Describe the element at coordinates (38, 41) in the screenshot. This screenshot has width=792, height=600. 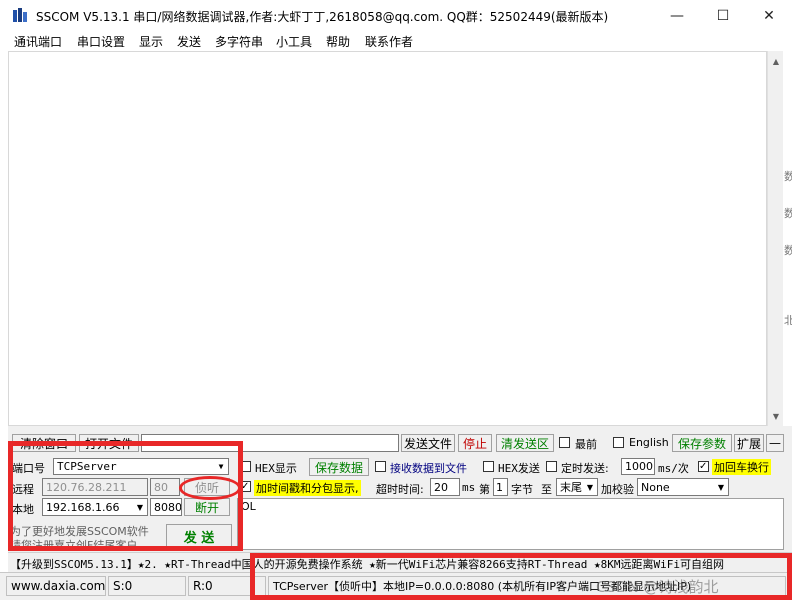
I see `menu-comm-port: 通讯端口` at that location.